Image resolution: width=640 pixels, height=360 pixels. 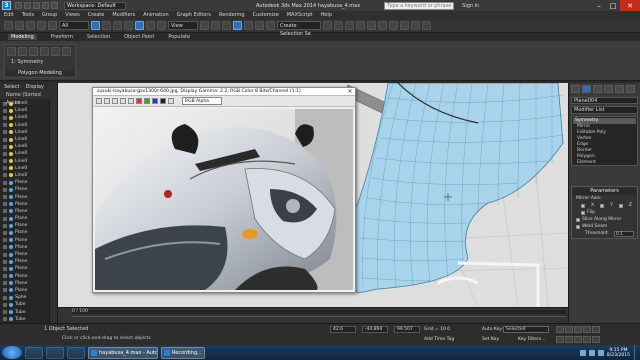 I want to click on rotate-icon, so click(x=150, y=25).